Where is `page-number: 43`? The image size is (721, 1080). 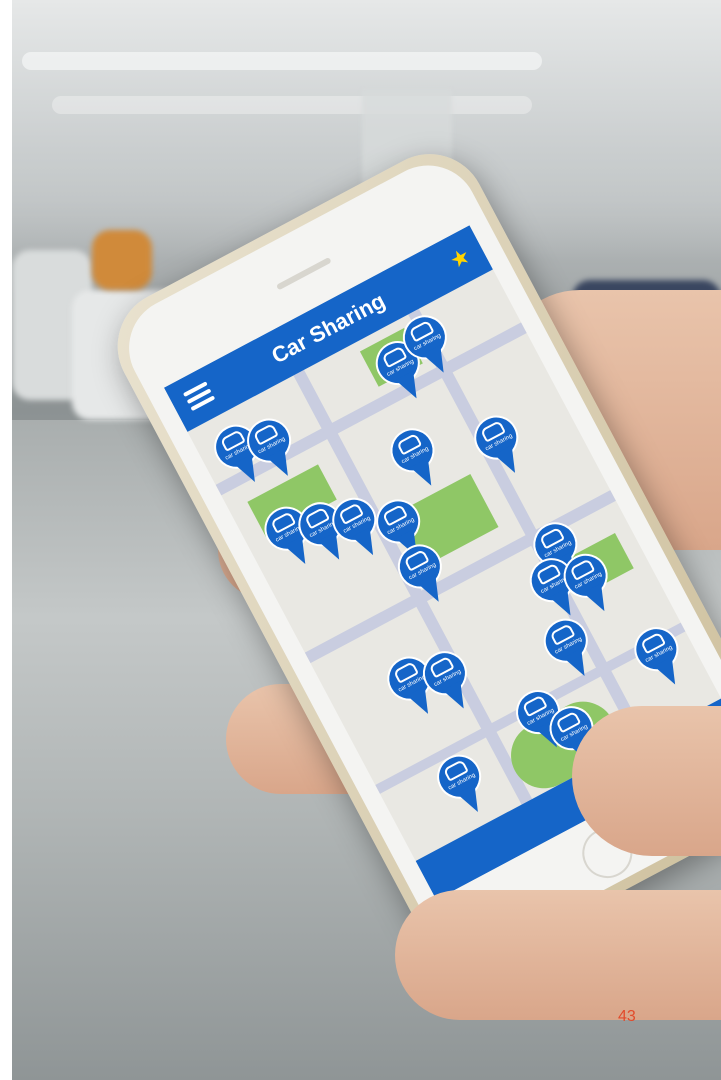
page-number: 43 is located at coordinates (627, 1016).